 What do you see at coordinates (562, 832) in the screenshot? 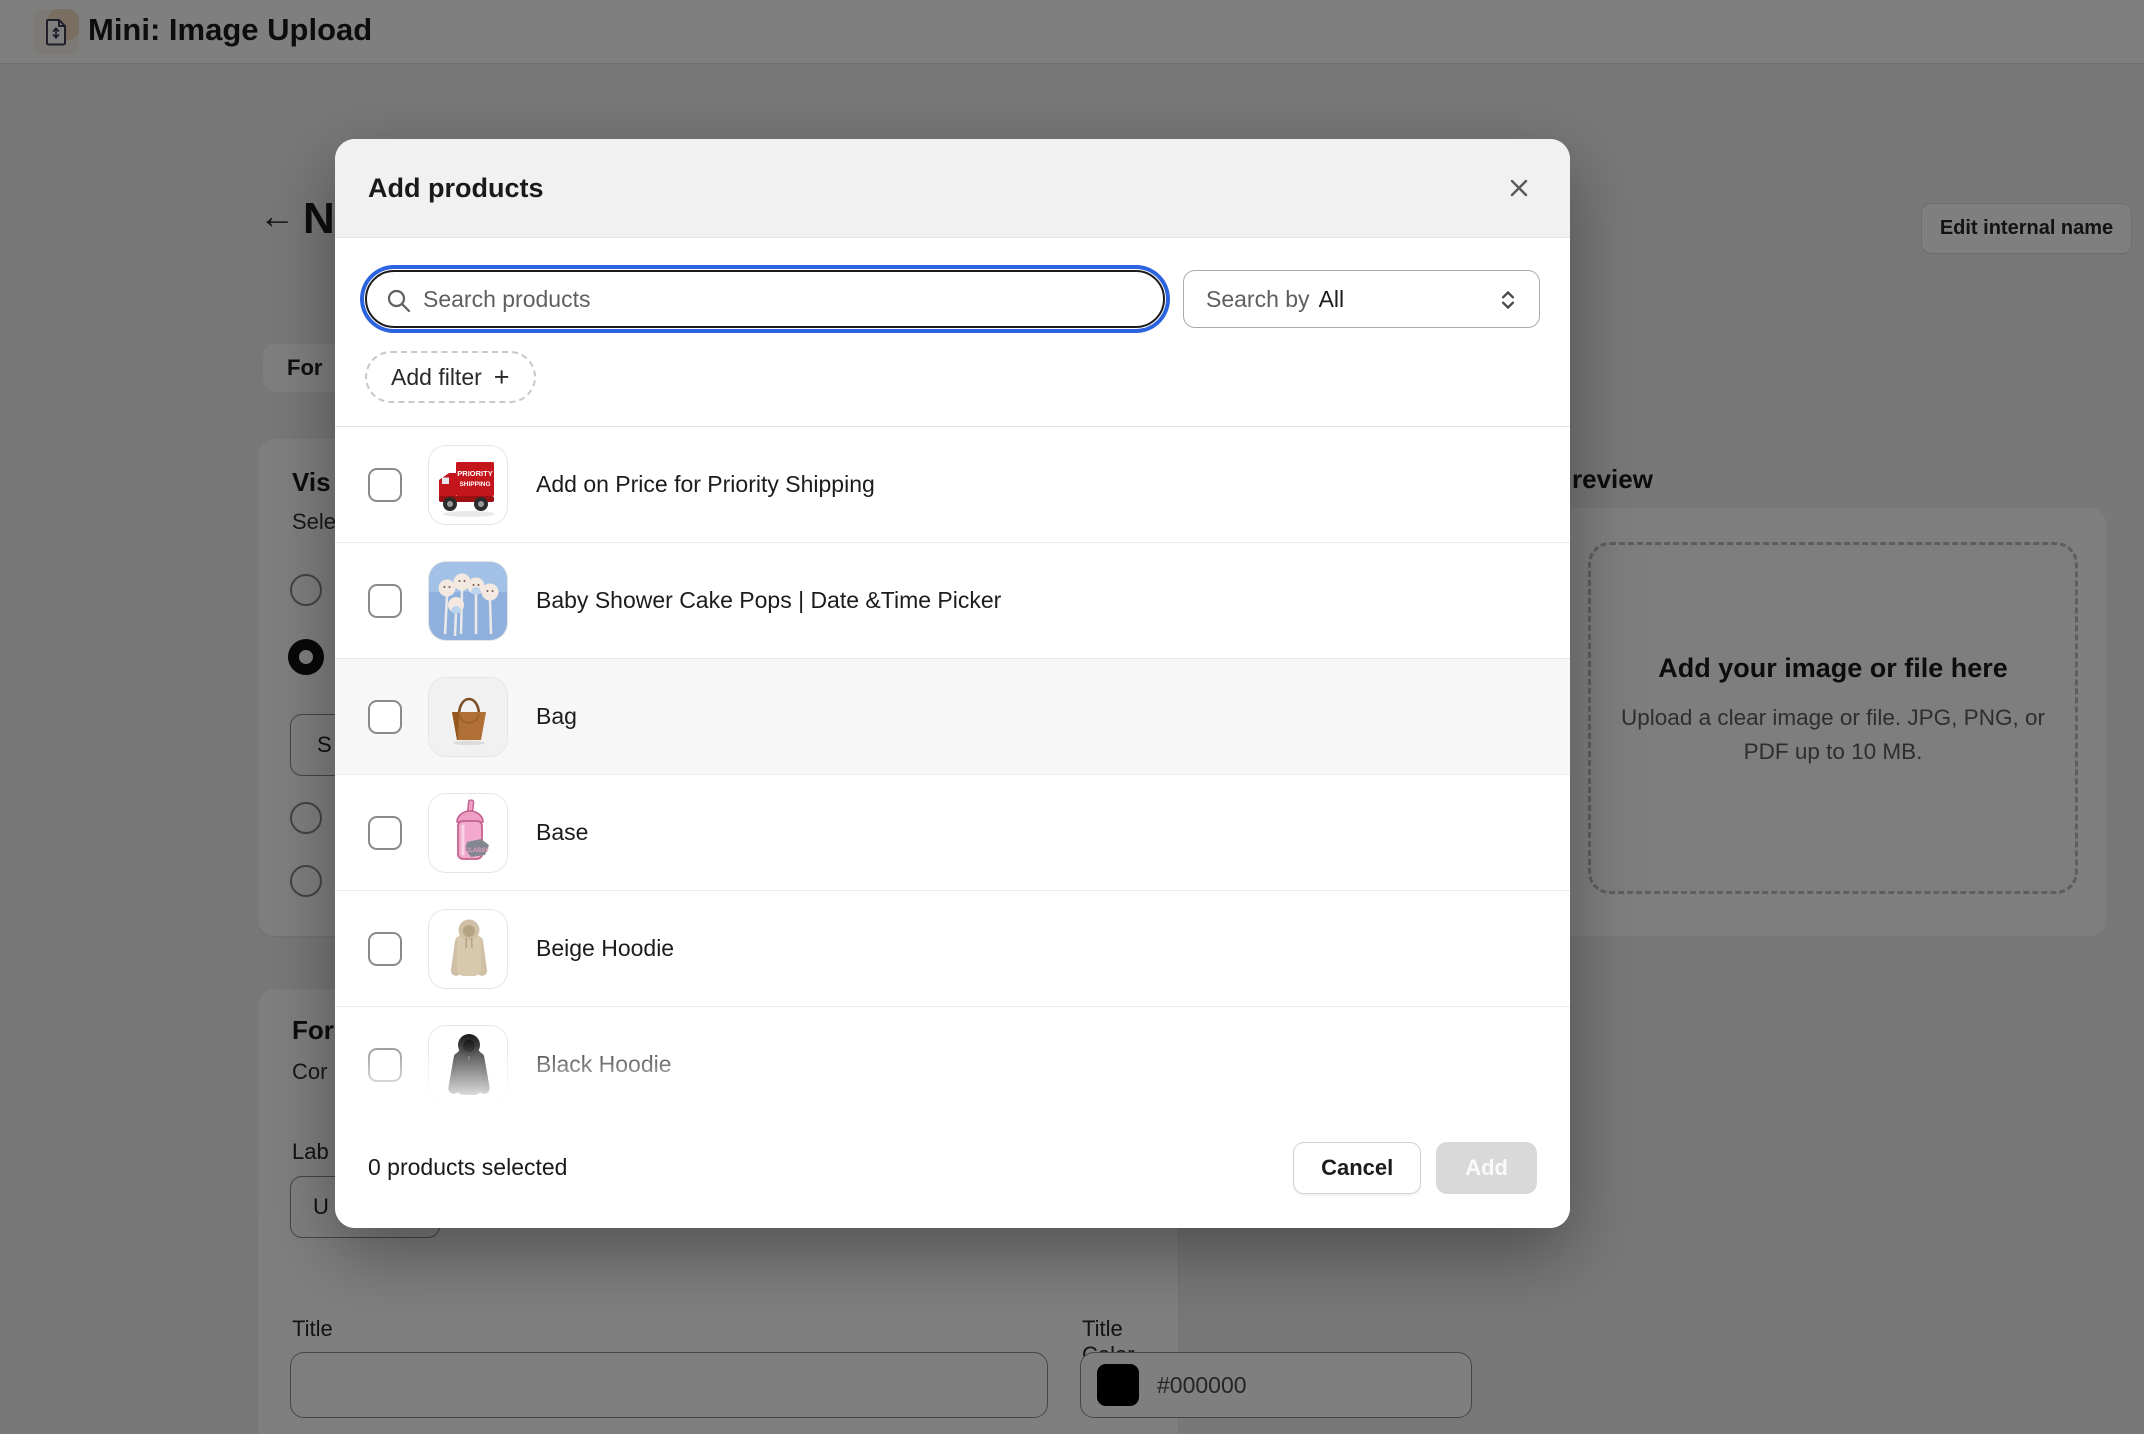
I see `product-name: Base` at bounding box center [562, 832].